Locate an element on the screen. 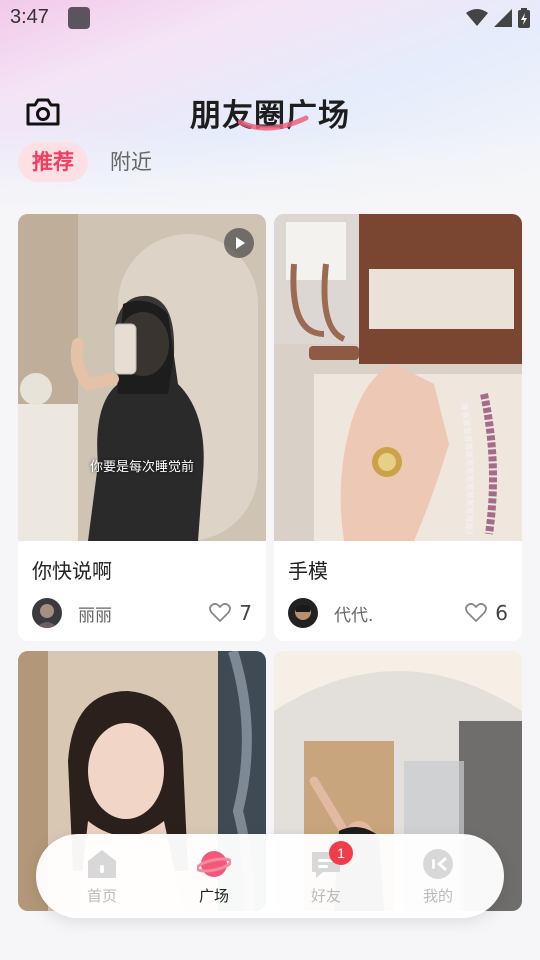  nav-item-profile: 我的 is located at coordinates (438, 876).